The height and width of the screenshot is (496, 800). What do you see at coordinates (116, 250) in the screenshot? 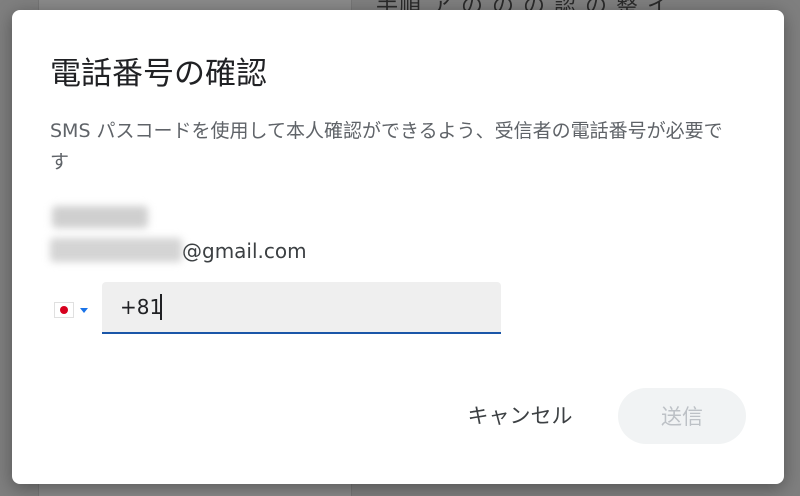
I see `recipient-email-user-redacted` at bounding box center [116, 250].